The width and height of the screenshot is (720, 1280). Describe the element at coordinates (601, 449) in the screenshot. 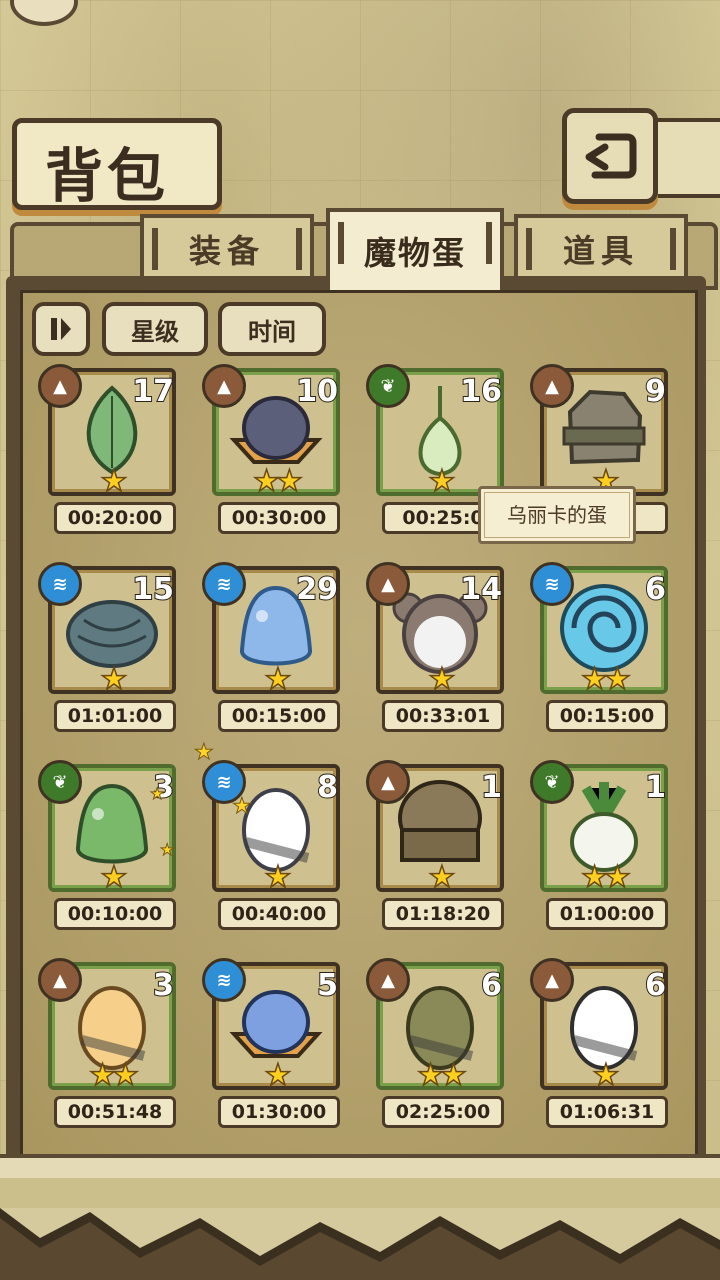

I see `egg-card: ▲9★20` at that location.